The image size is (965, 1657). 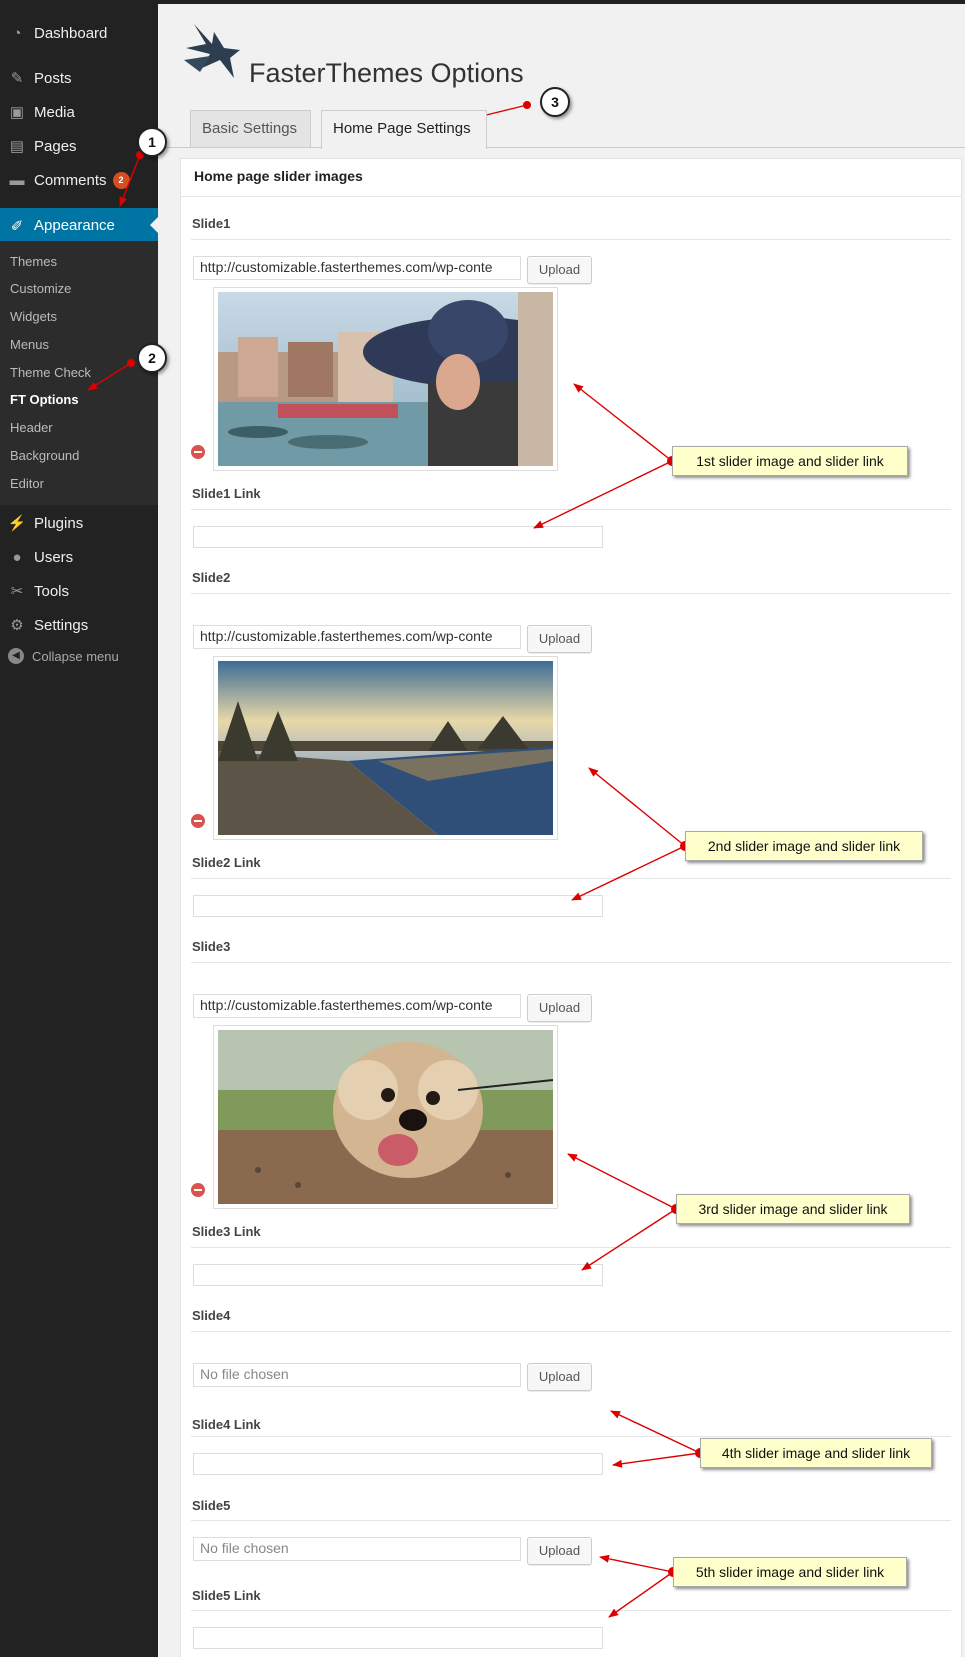 I want to click on menu-dashboard: ◔ Dashboard, so click(x=79, y=33).